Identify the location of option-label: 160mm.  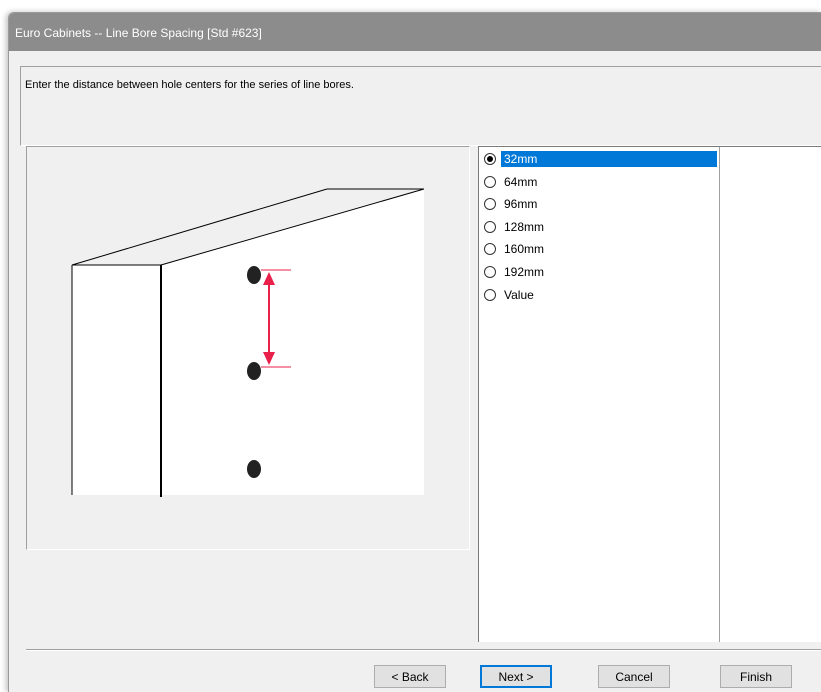
(524, 249).